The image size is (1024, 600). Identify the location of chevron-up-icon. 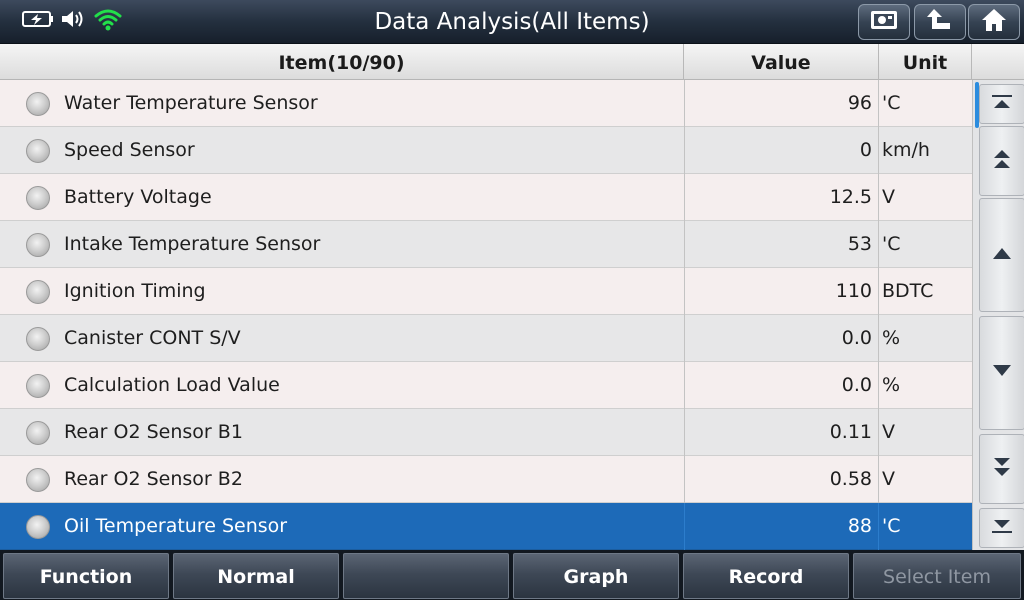
(1002, 255).